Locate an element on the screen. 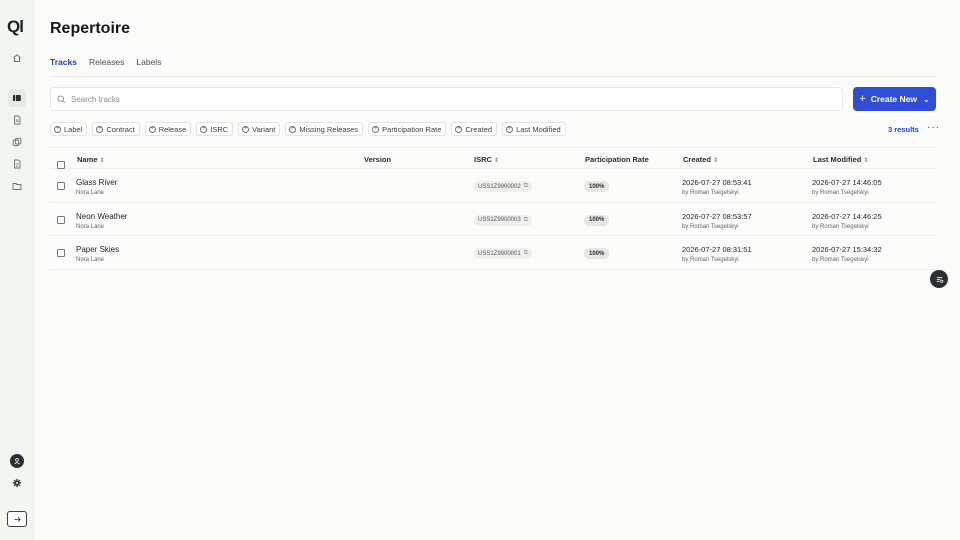 Image resolution: width=960 pixels, height=540 pixels. created-date: 2026-07-27 08:53:57 is located at coordinates (717, 216).